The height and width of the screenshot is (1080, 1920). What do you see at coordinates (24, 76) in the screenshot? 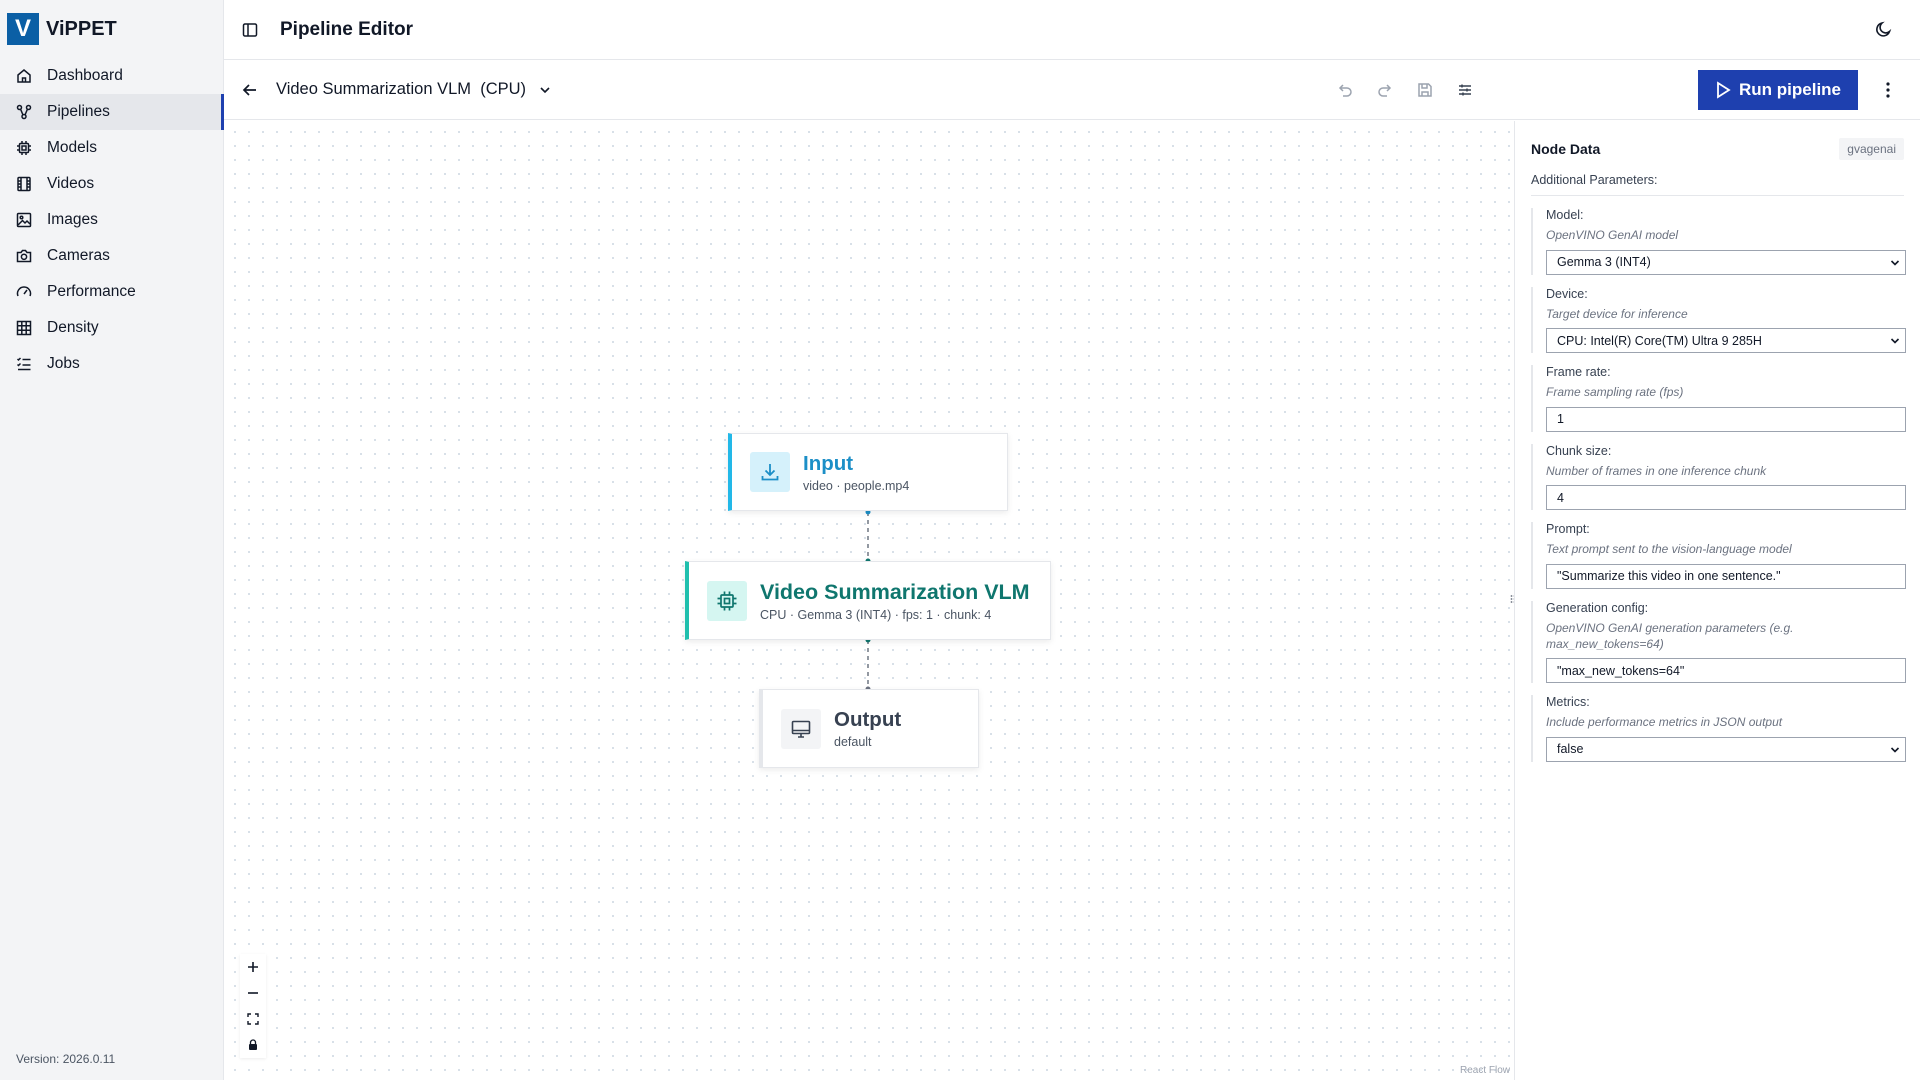
I see `home-icon` at bounding box center [24, 76].